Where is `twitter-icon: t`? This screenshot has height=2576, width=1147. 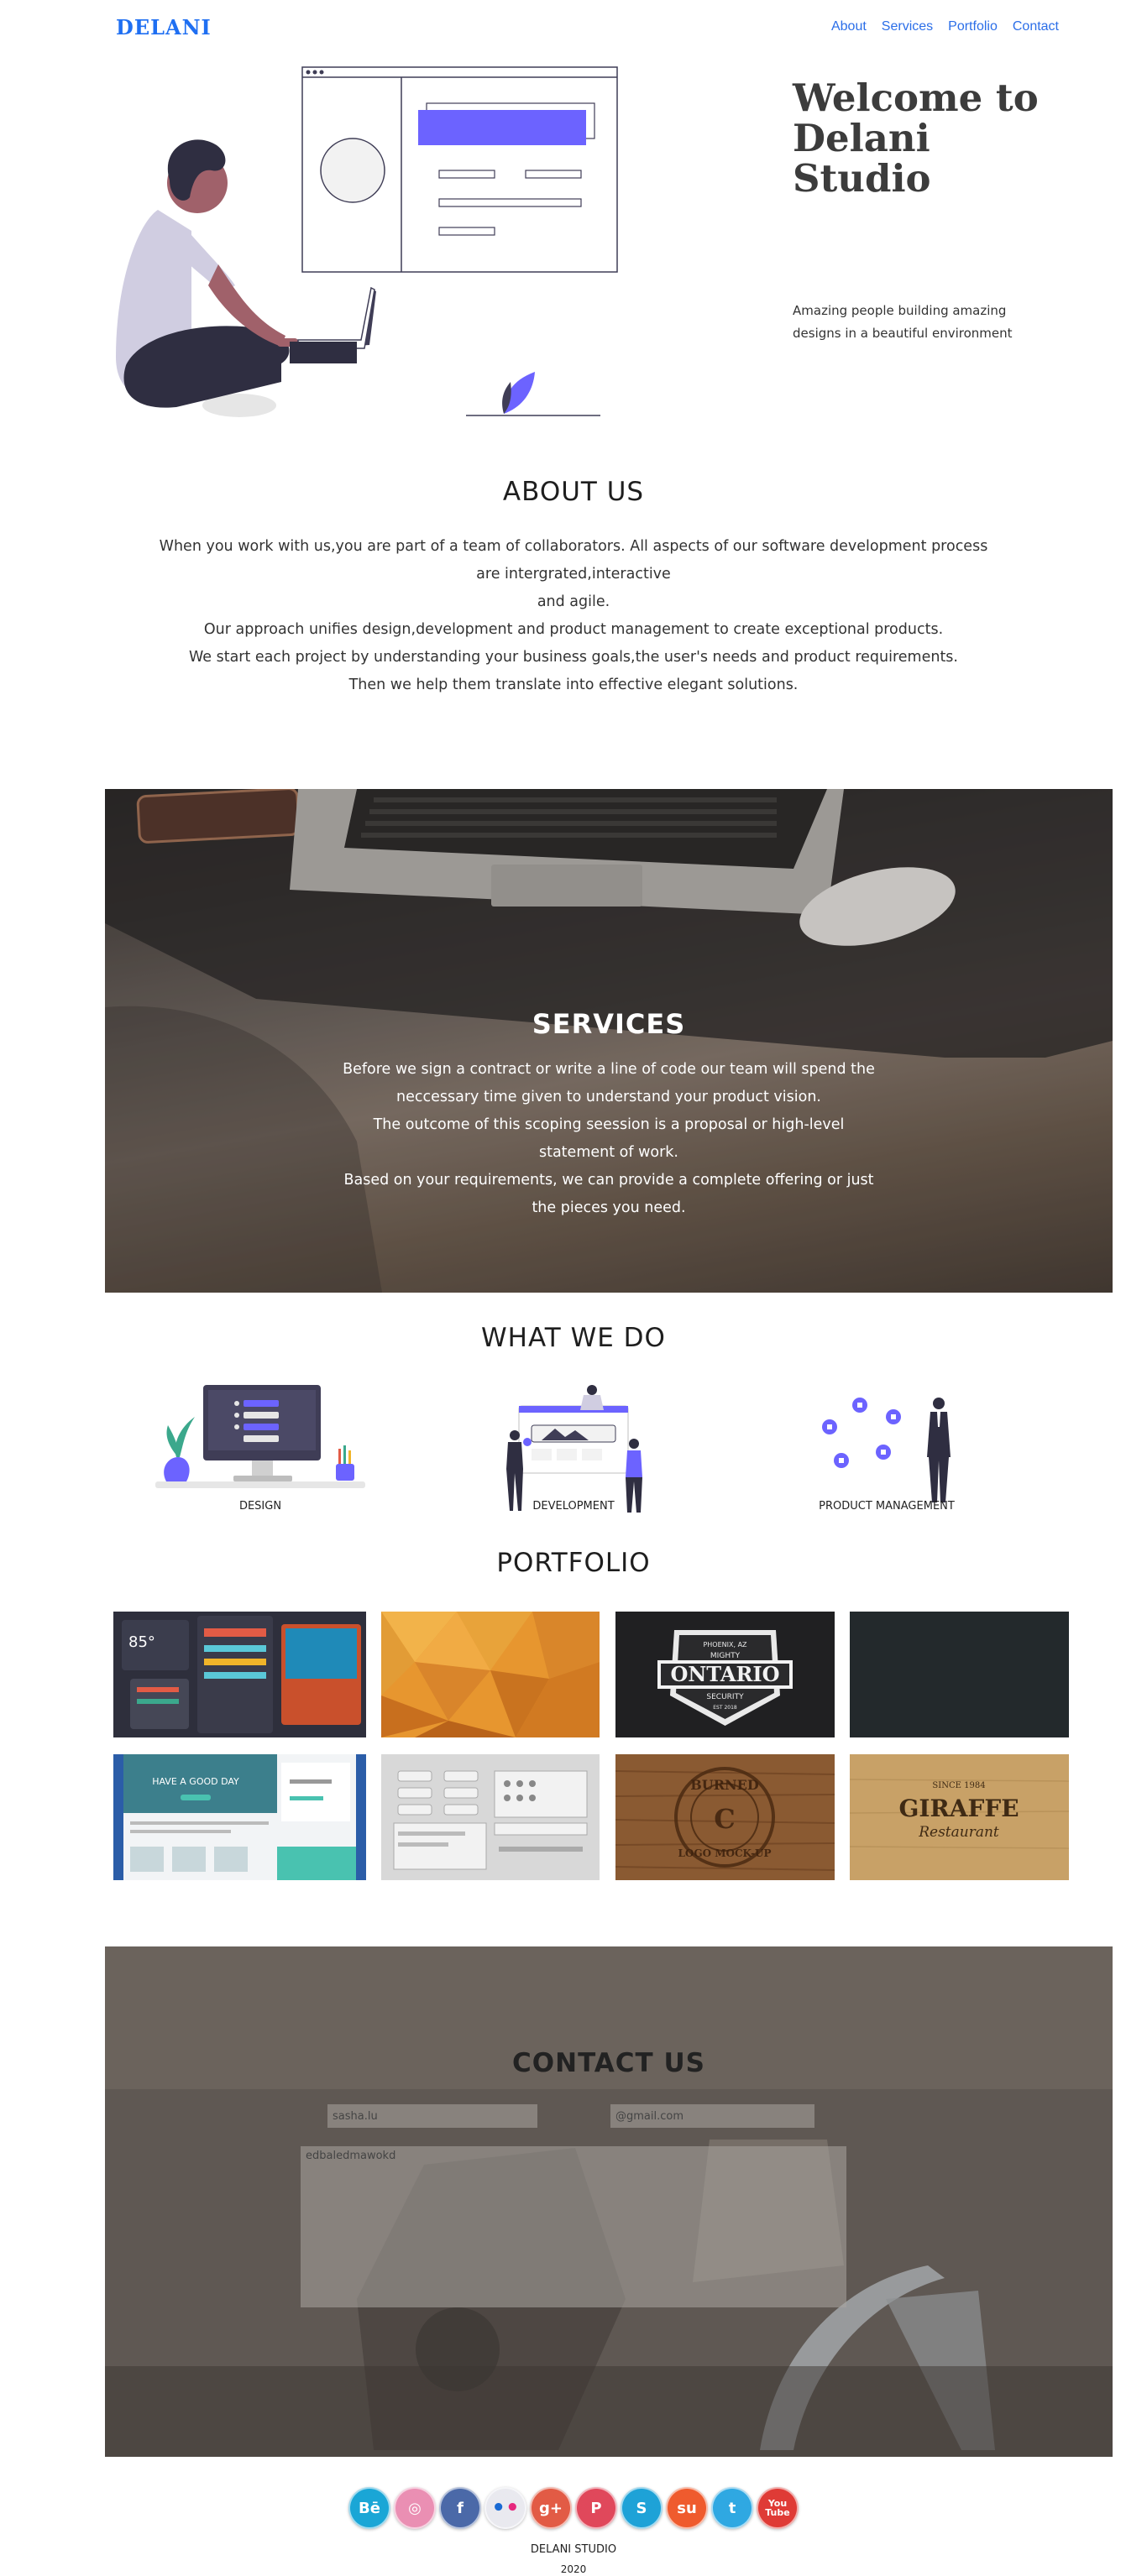 twitter-icon: t is located at coordinates (732, 2508).